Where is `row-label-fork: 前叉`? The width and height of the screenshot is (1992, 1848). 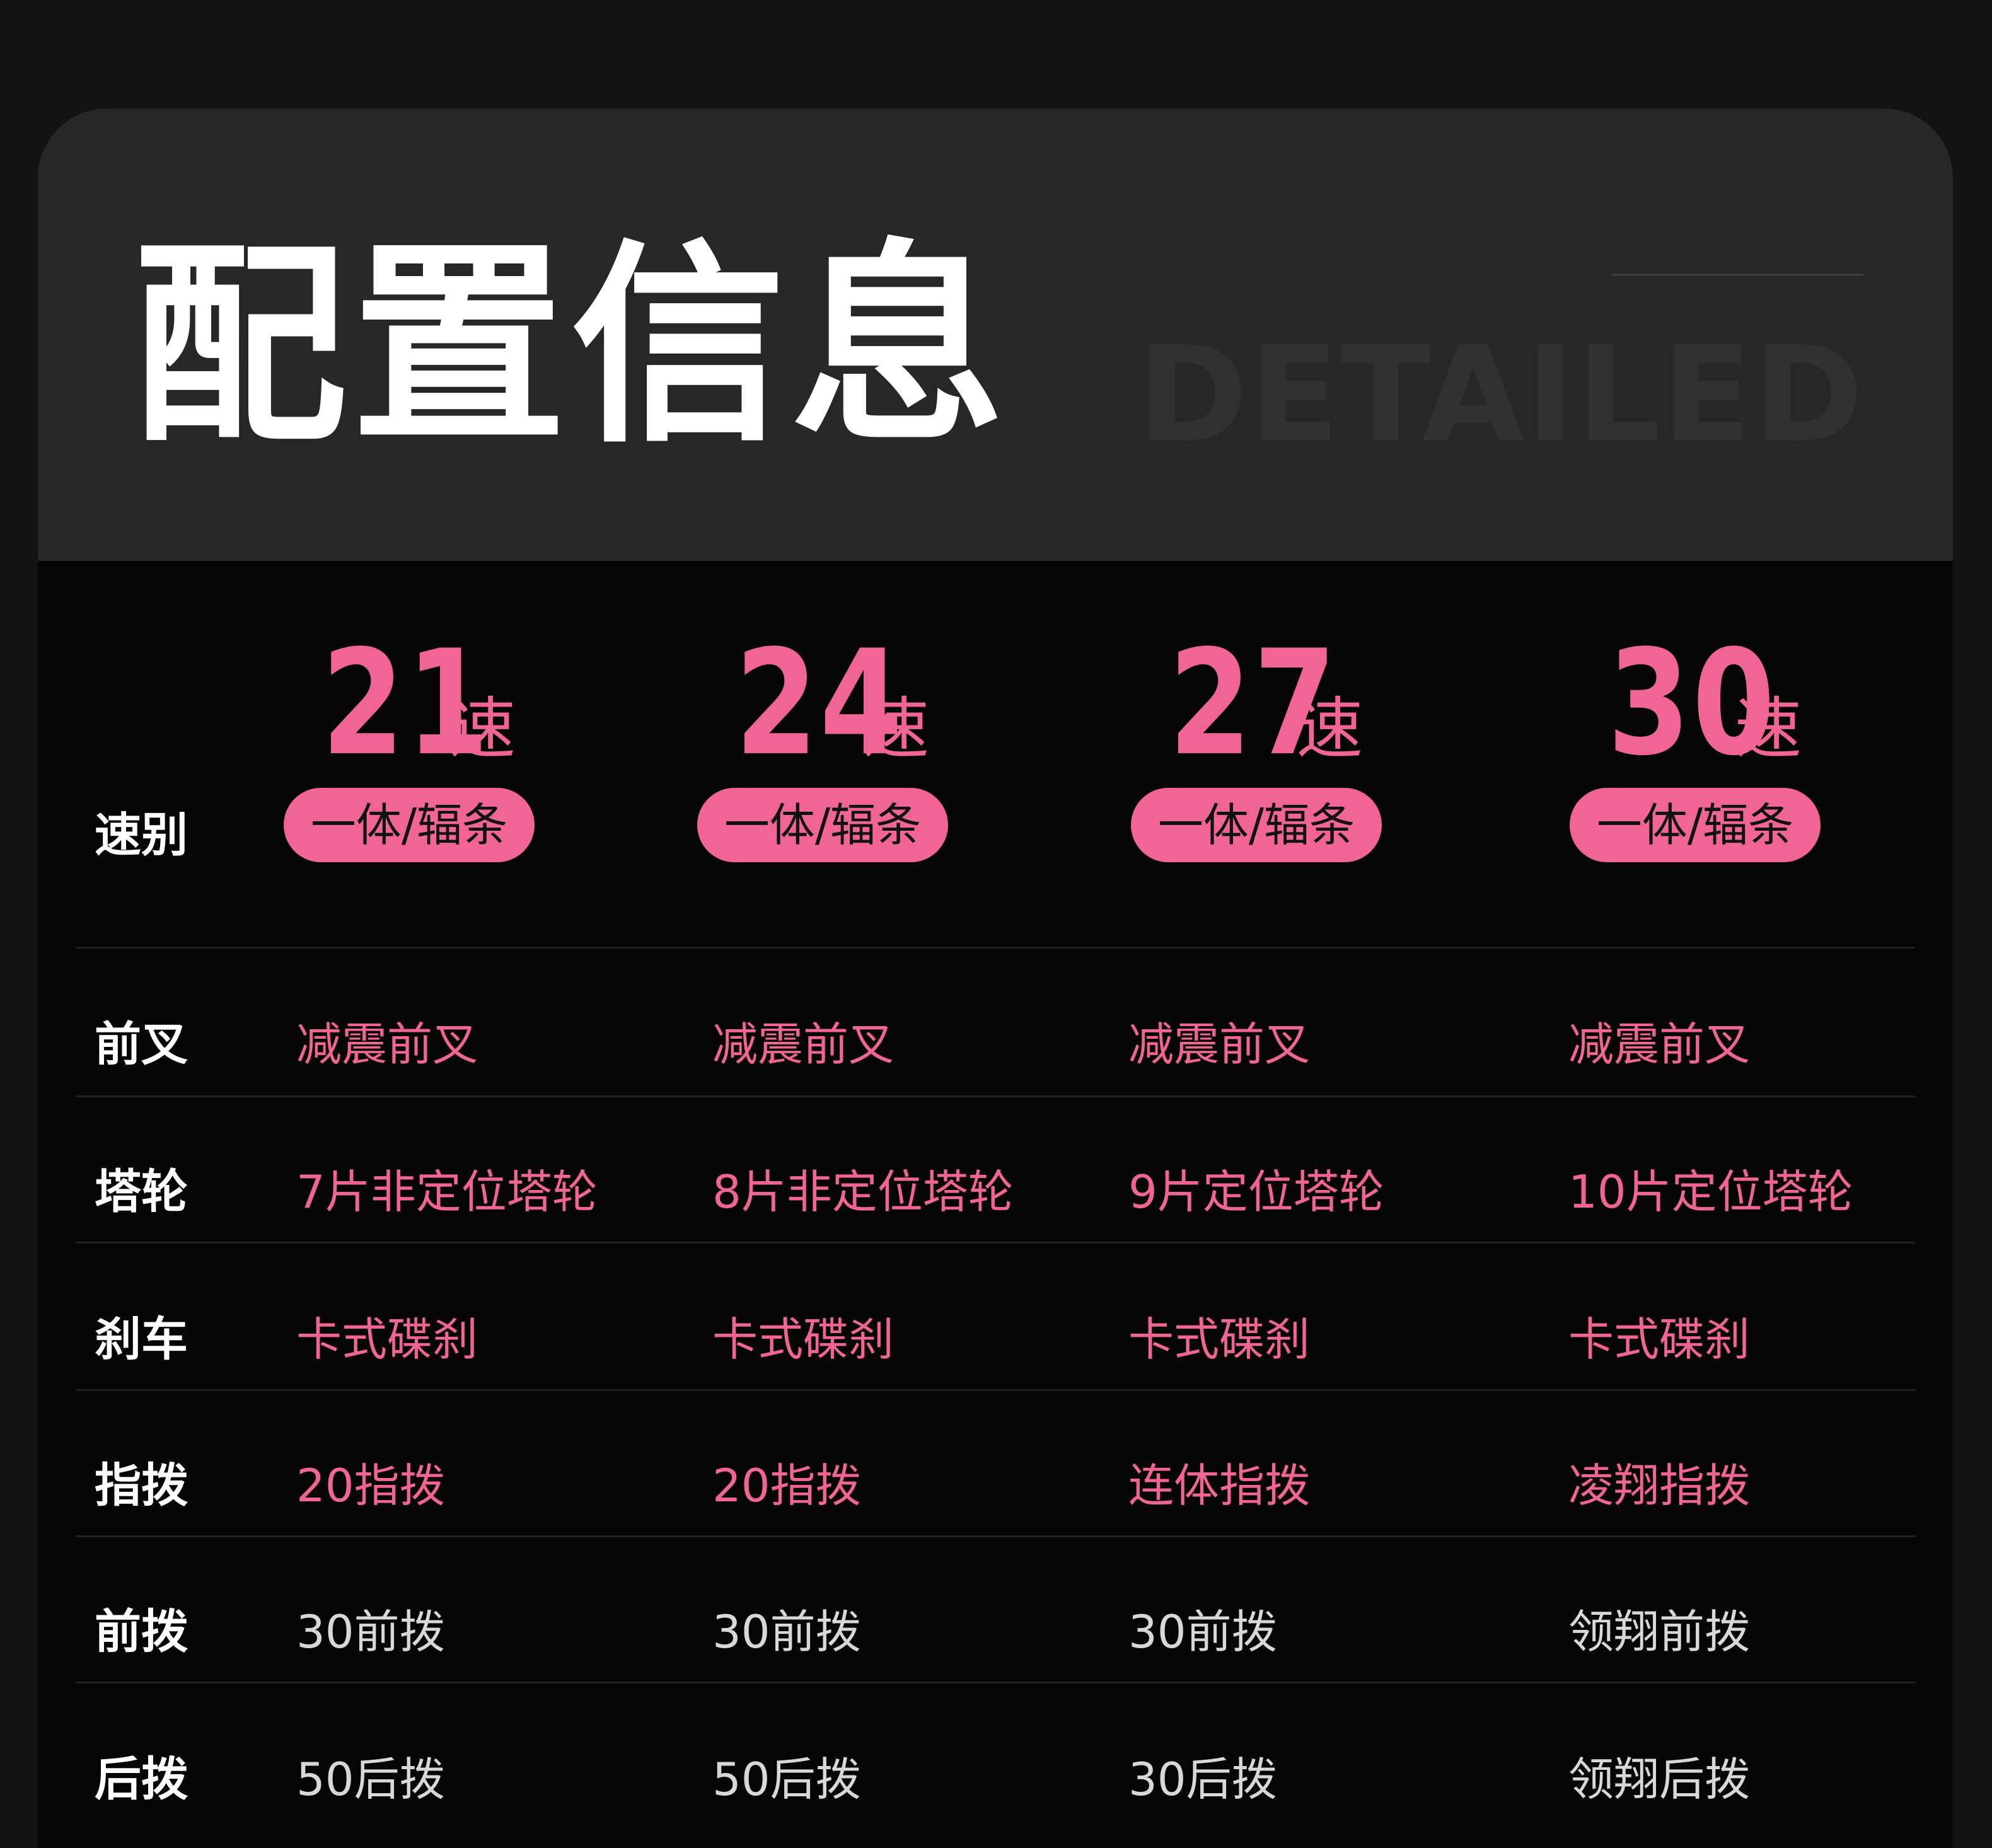
row-label-fork: 前叉 is located at coordinates (141, 1044).